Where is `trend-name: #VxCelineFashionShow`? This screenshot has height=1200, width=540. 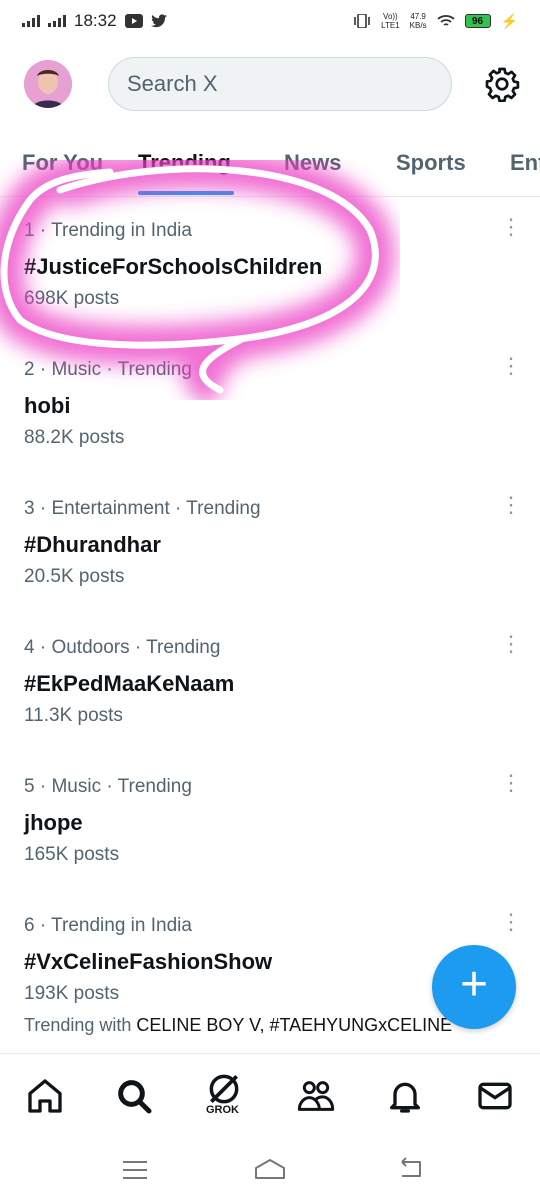 trend-name: #VxCelineFashionShow is located at coordinates (148, 961).